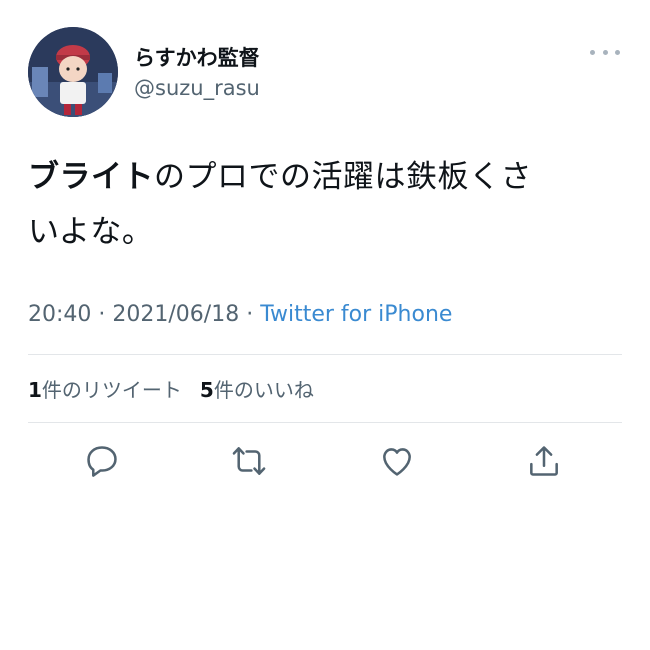 Image resolution: width=650 pixels, height=650 pixels. I want to click on share-button, so click(544, 461).